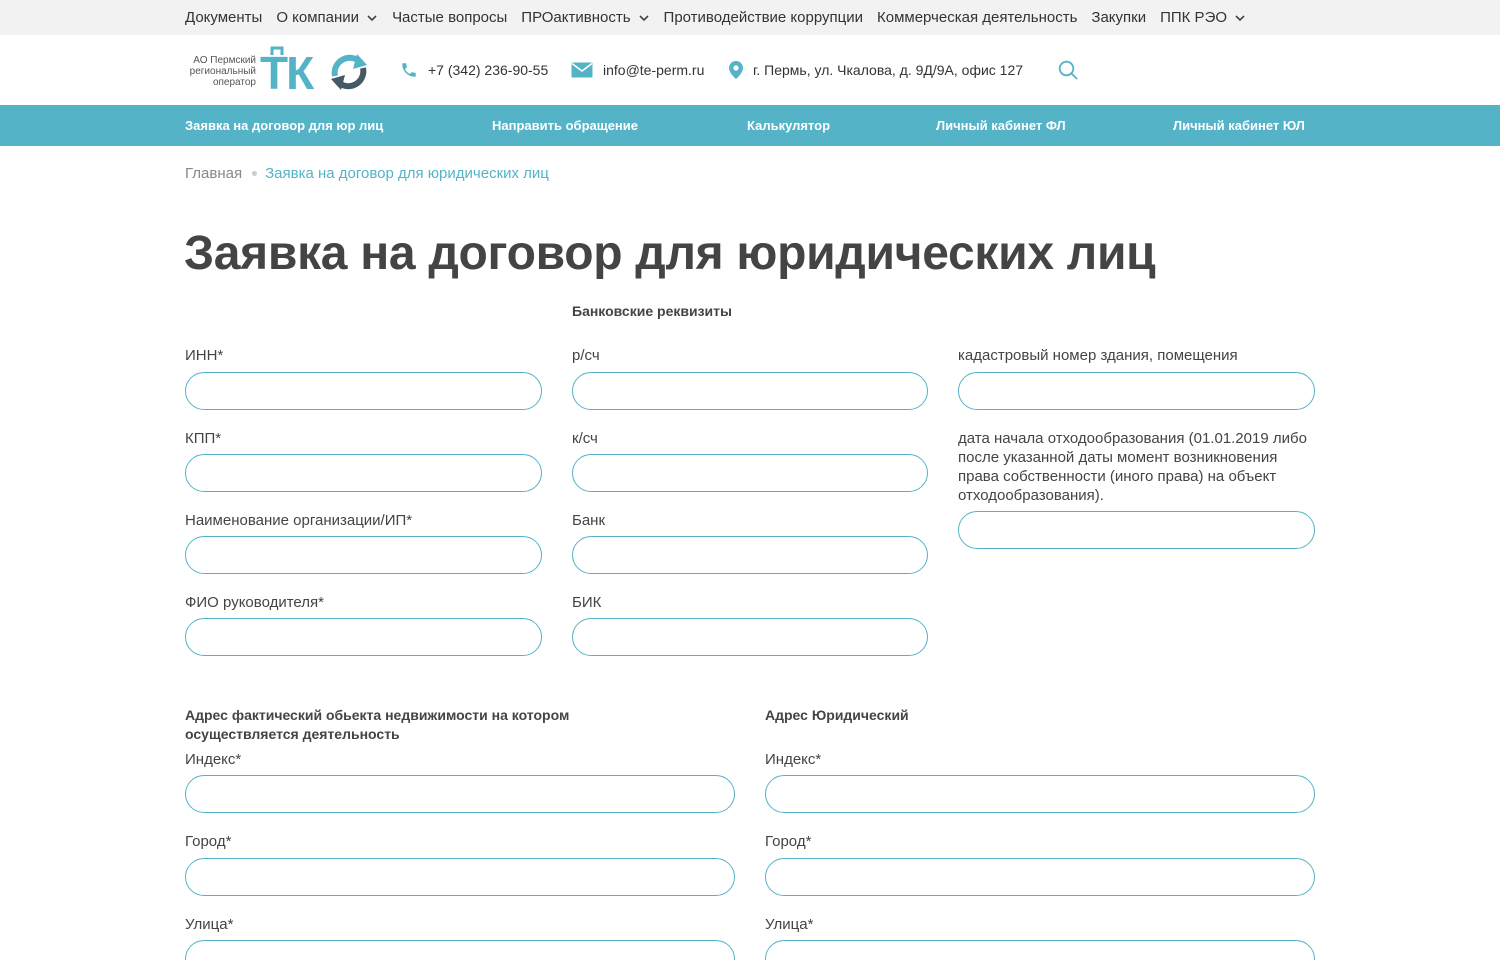  What do you see at coordinates (788, 125) in the screenshot?
I see `mainnav-calculator: Калькулятор` at bounding box center [788, 125].